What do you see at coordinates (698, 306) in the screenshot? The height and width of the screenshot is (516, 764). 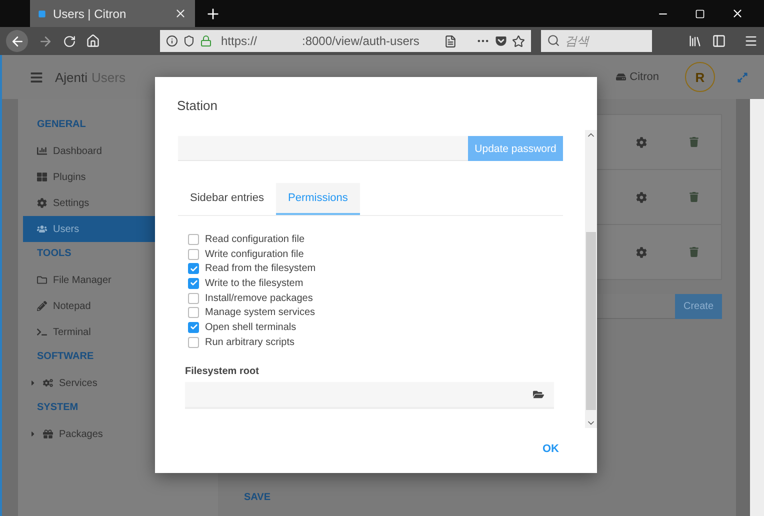 I see `create-button: Create` at bounding box center [698, 306].